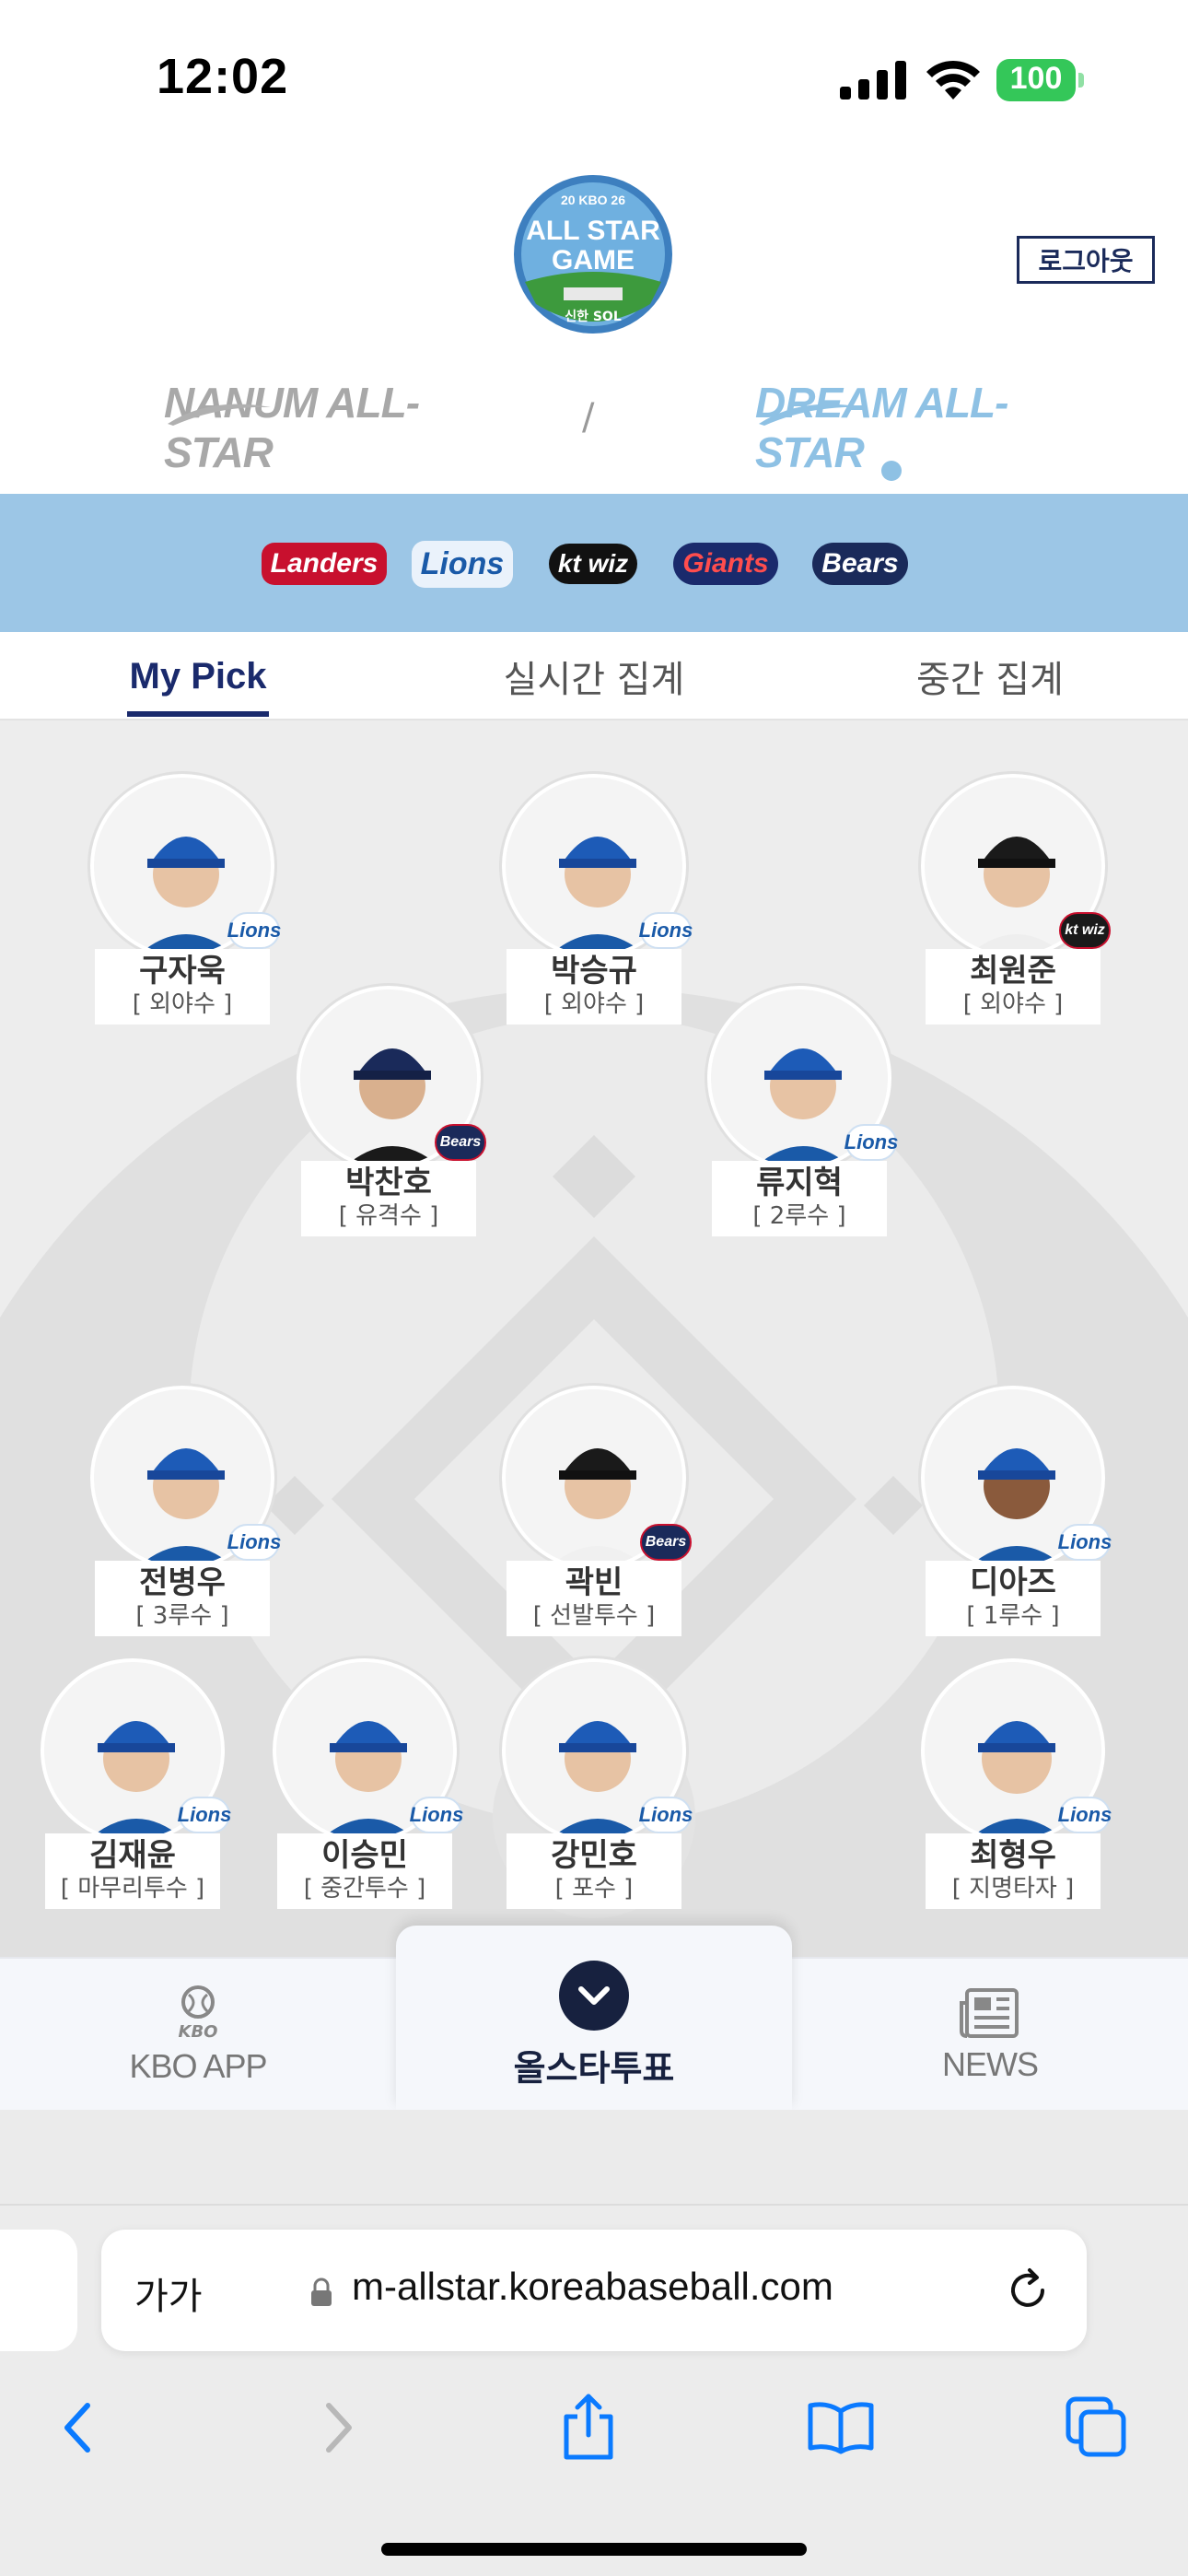 Image resolution: width=1188 pixels, height=2576 pixels. What do you see at coordinates (168, 2293) in the screenshot?
I see `page-settings-button: 가가` at bounding box center [168, 2293].